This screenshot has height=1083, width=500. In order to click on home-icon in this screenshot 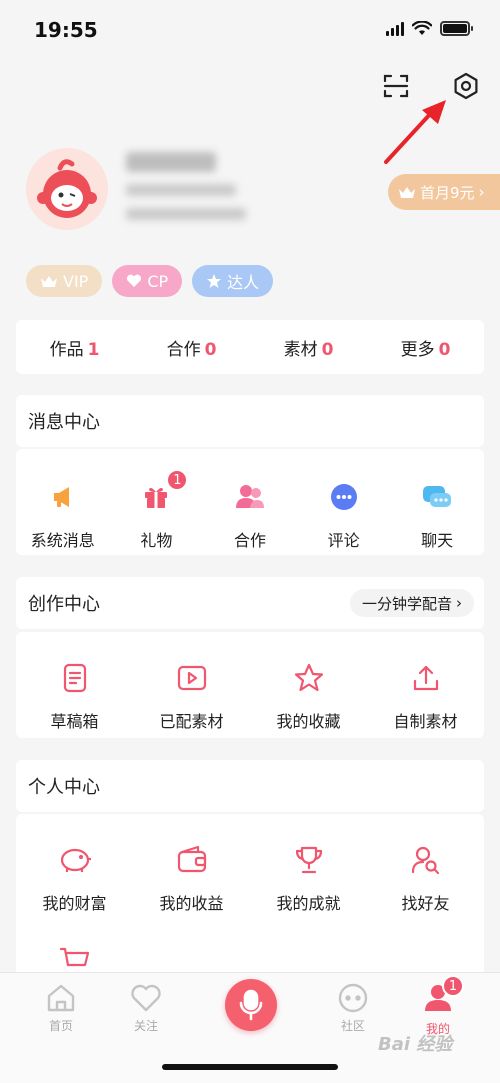, I will do `click(61, 998)`.